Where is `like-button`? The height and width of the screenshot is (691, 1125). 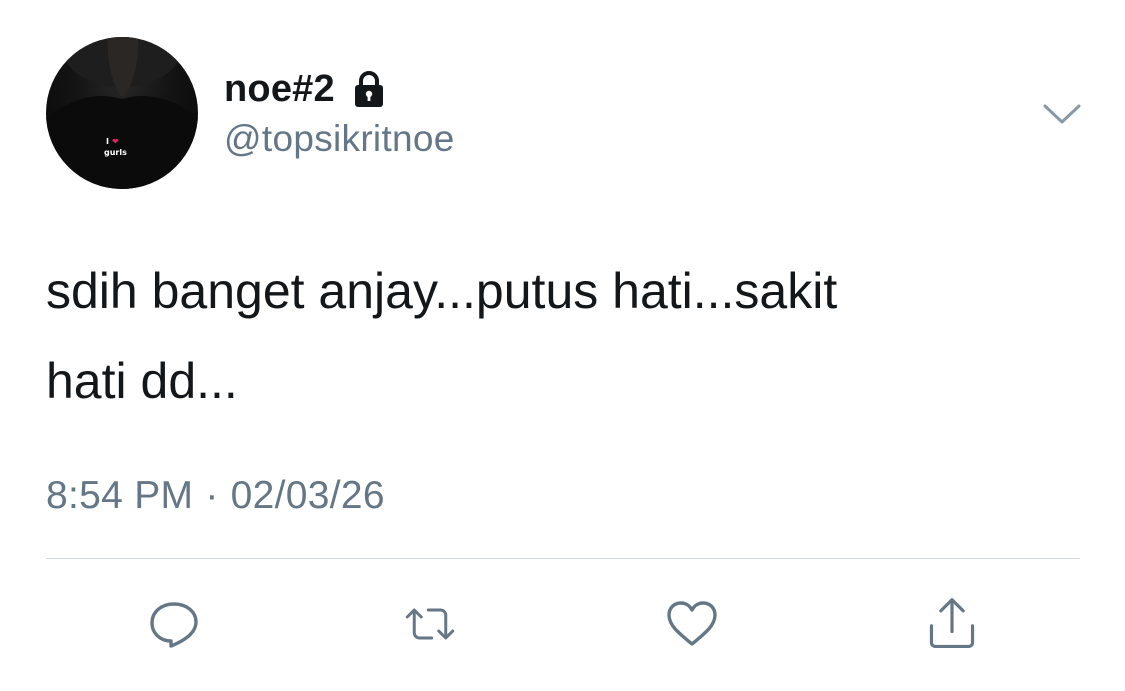 like-button is located at coordinates (692, 624).